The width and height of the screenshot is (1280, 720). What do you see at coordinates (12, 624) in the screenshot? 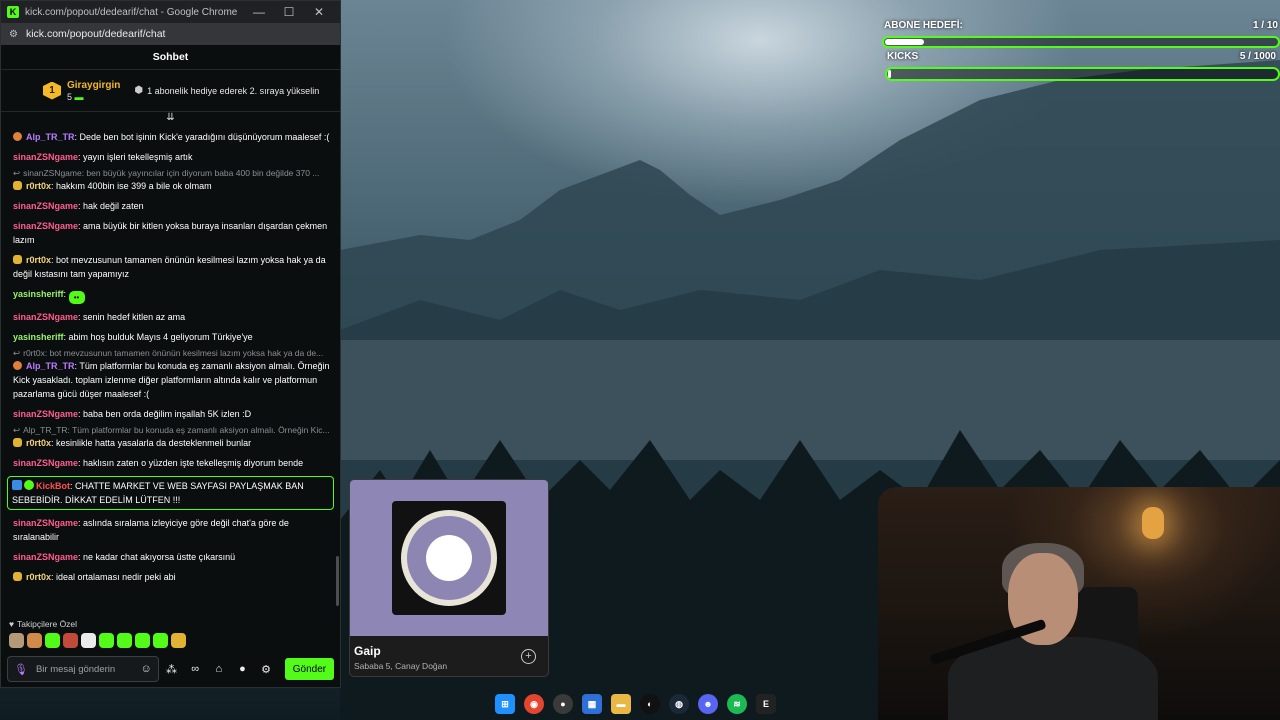
I see `heart-icon: ♥` at bounding box center [12, 624].